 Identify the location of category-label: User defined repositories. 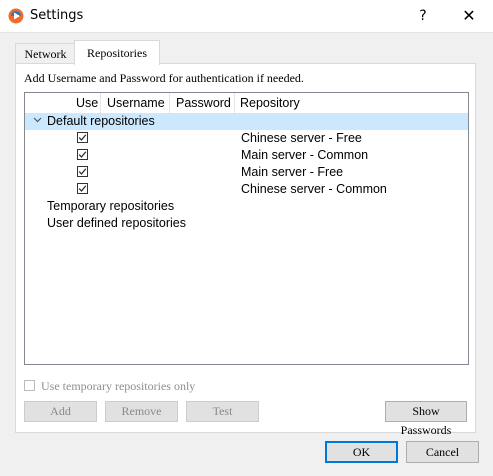
(116, 223).